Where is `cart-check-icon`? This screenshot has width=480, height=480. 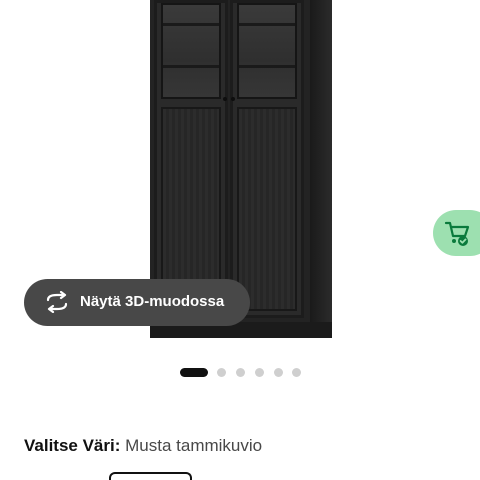 cart-check-icon is located at coordinates (457, 233).